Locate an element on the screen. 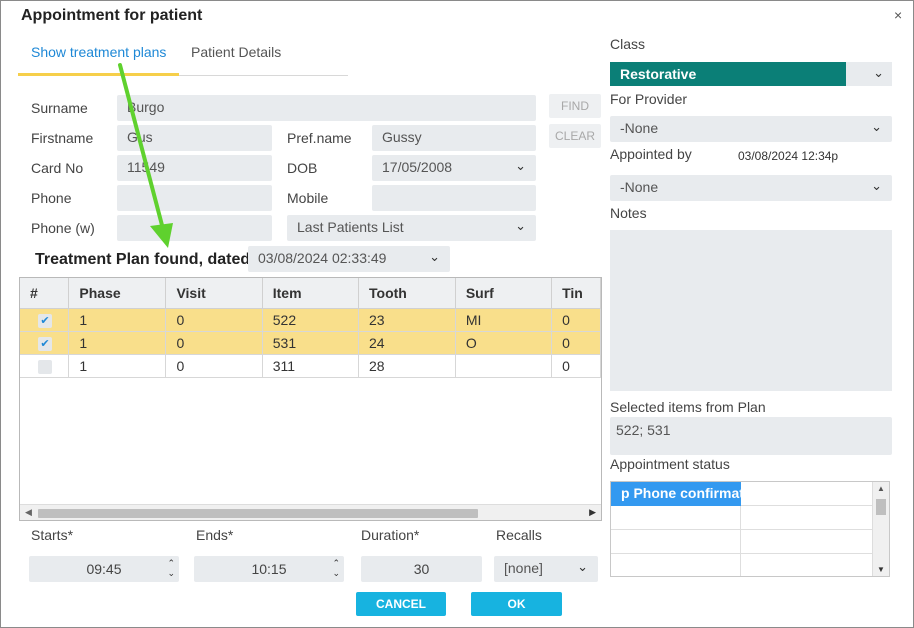  cell-tooth: 24 is located at coordinates (407, 343).